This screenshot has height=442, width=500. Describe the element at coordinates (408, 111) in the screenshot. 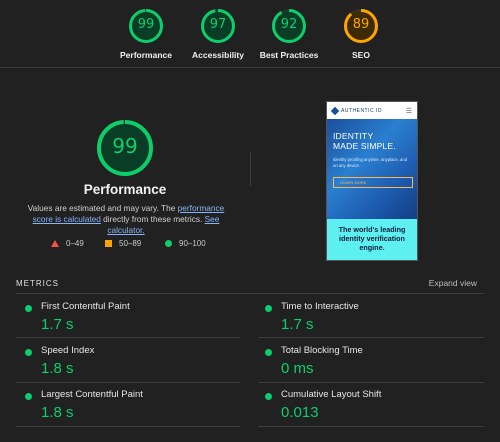

I see `hamburger-menu-icon: ☰` at that location.